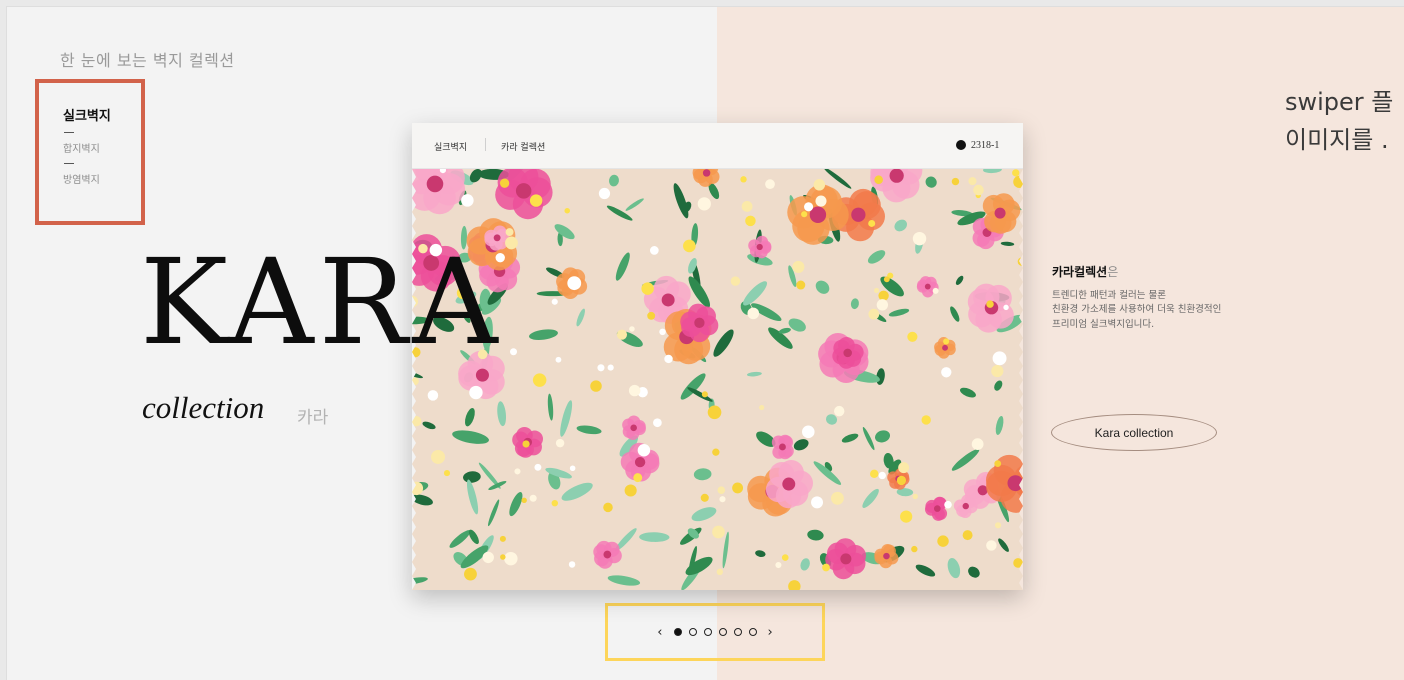 The image size is (1404, 680). What do you see at coordinates (985, 145) in the screenshot?
I see `product-code: 2318-1` at bounding box center [985, 145].